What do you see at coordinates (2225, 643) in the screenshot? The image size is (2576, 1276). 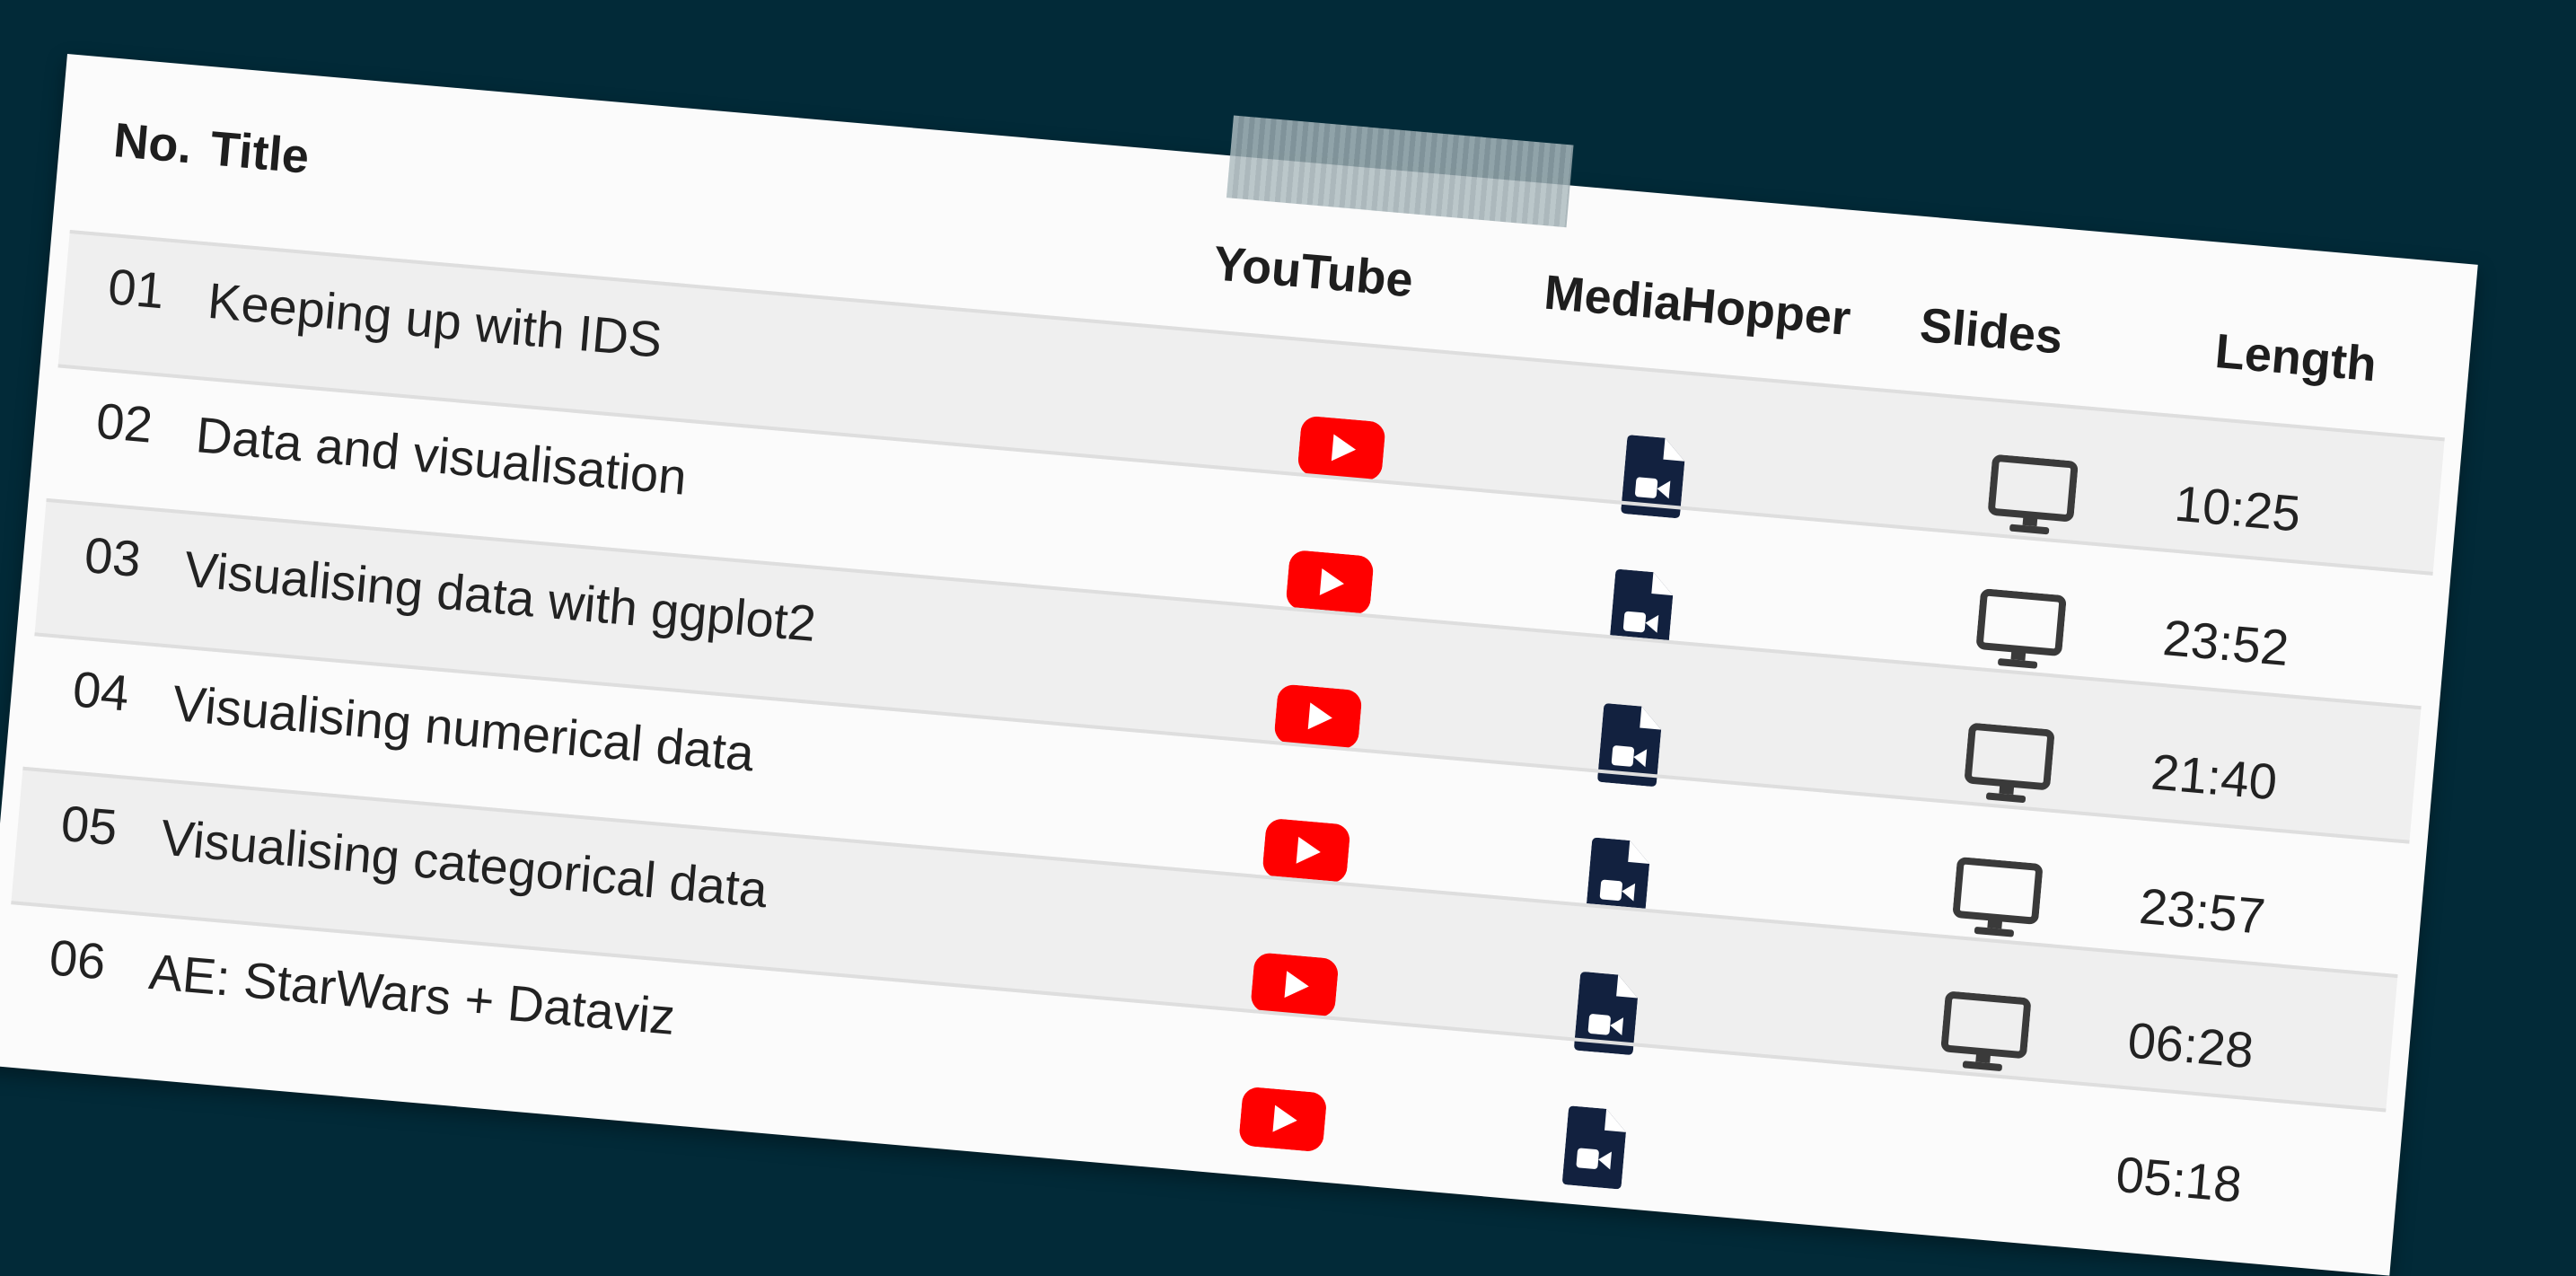 I see `row-length: 23:52` at bounding box center [2225, 643].